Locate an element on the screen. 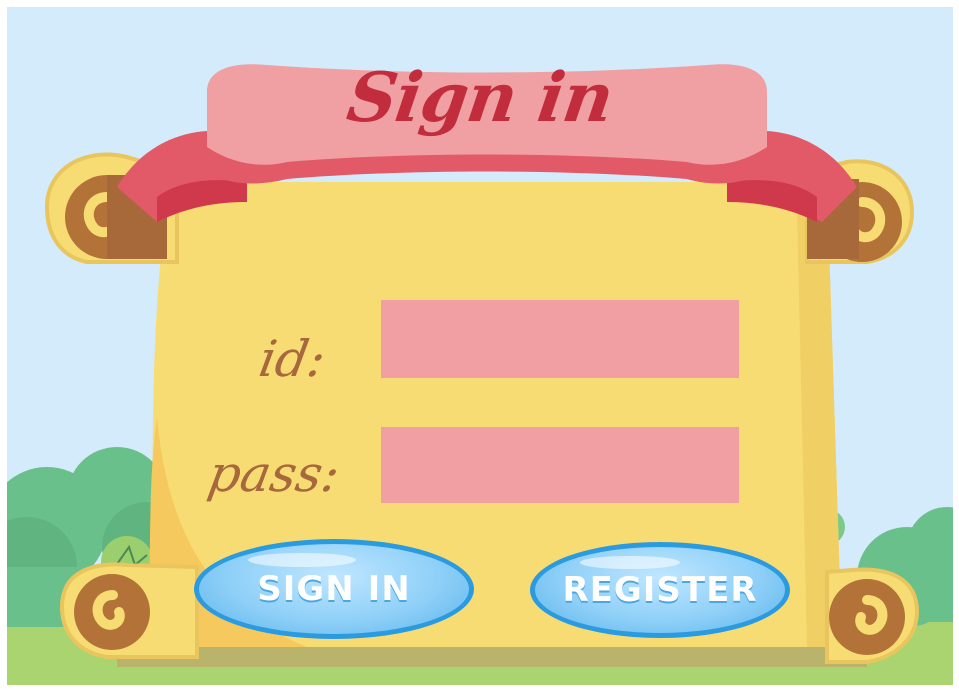  page-title: Sign in is located at coordinates (480, 98).